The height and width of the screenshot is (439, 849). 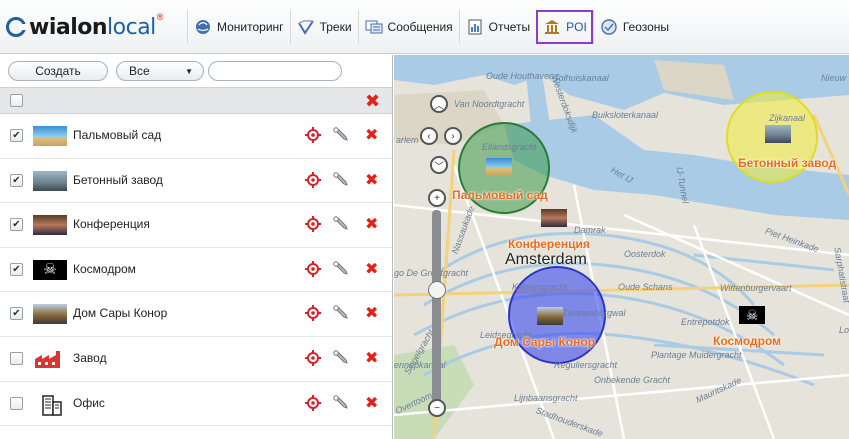 What do you see at coordinates (453, 136) in the screenshot?
I see `pan-right-button: ›` at bounding box center [453, 136].